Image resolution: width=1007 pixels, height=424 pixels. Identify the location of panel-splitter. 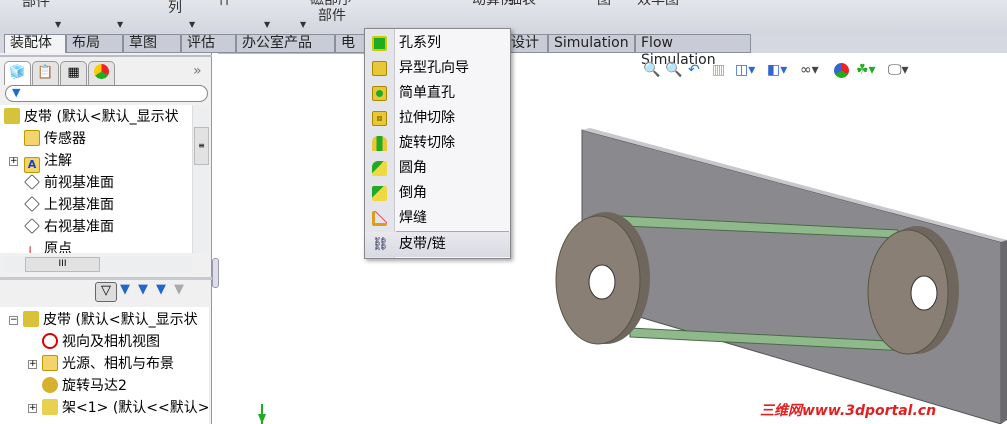
(106, 278).